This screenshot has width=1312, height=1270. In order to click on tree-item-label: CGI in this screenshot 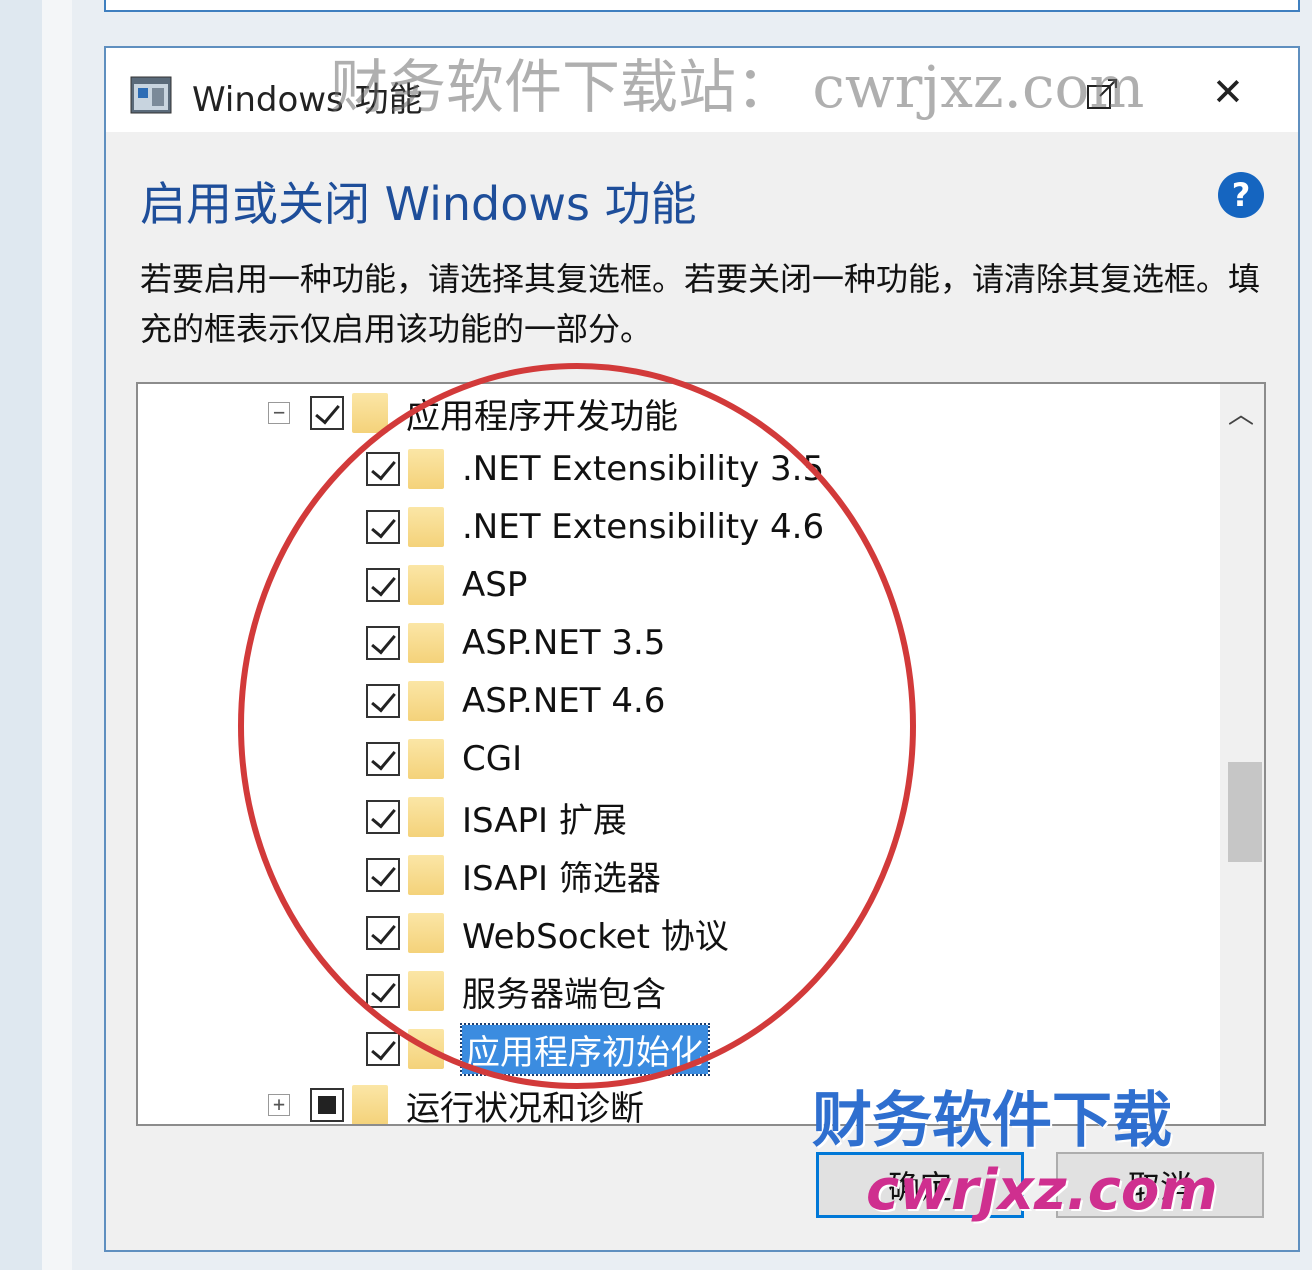, I will do `click(492, 759)`.